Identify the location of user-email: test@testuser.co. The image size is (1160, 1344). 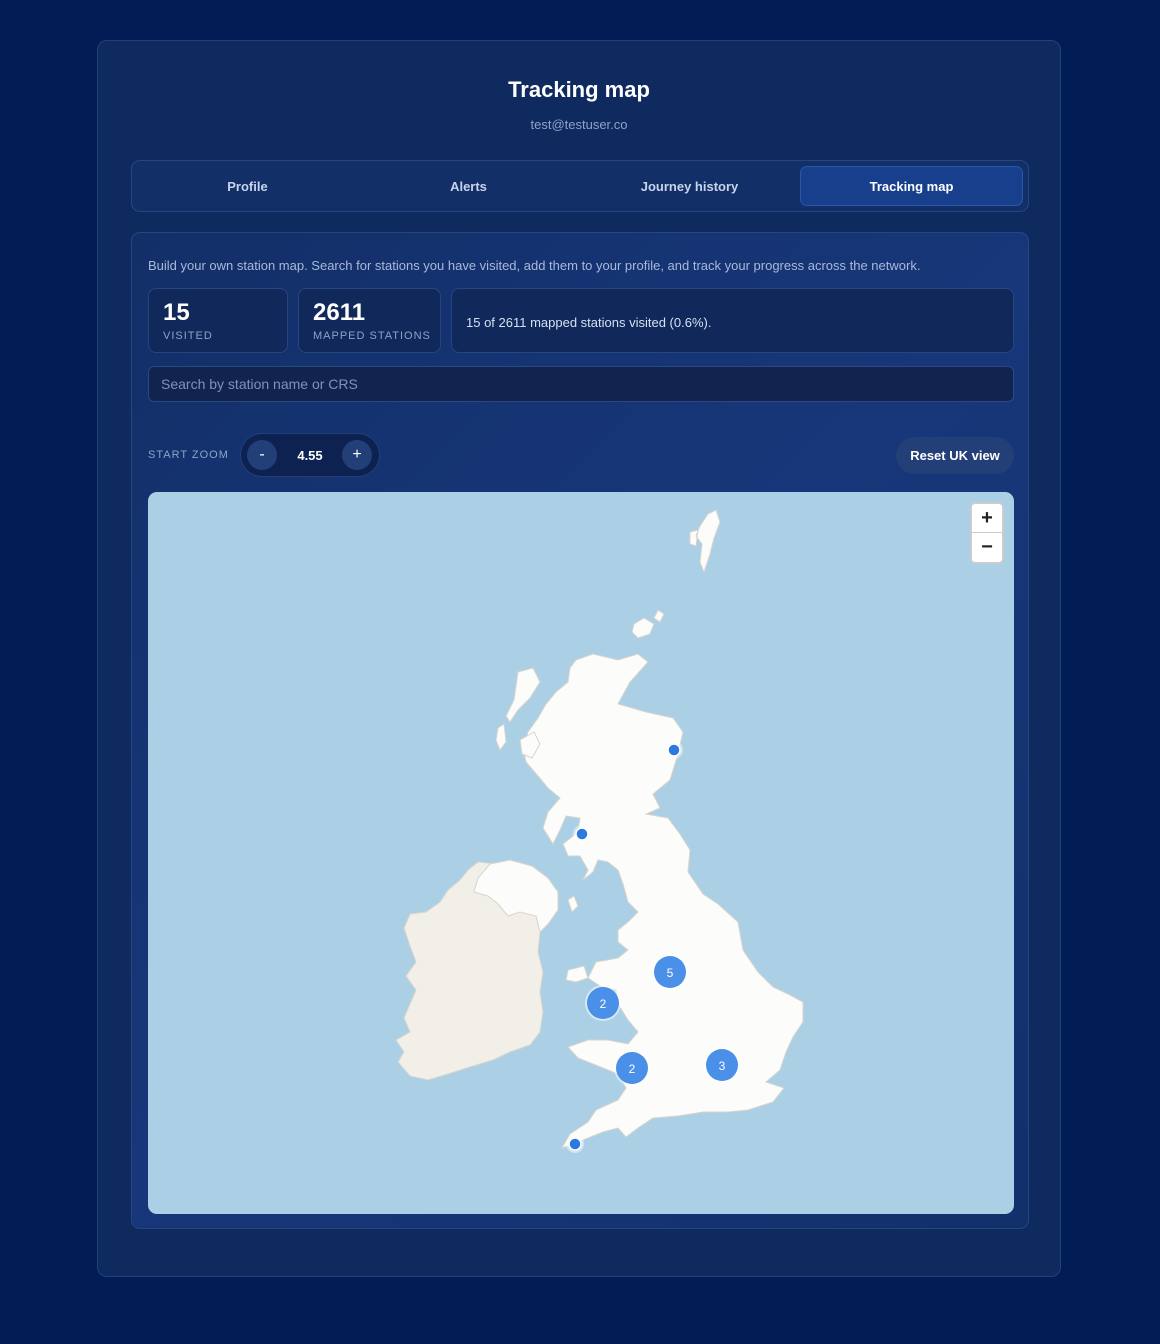
(579, 124).